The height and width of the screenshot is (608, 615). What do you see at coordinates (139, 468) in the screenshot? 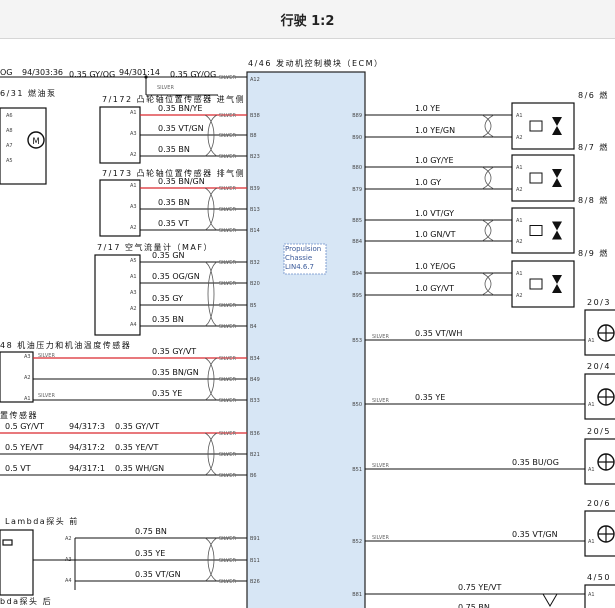
I see `wire-label: 0.35 WH/GN` at bounding box center [139, 468].